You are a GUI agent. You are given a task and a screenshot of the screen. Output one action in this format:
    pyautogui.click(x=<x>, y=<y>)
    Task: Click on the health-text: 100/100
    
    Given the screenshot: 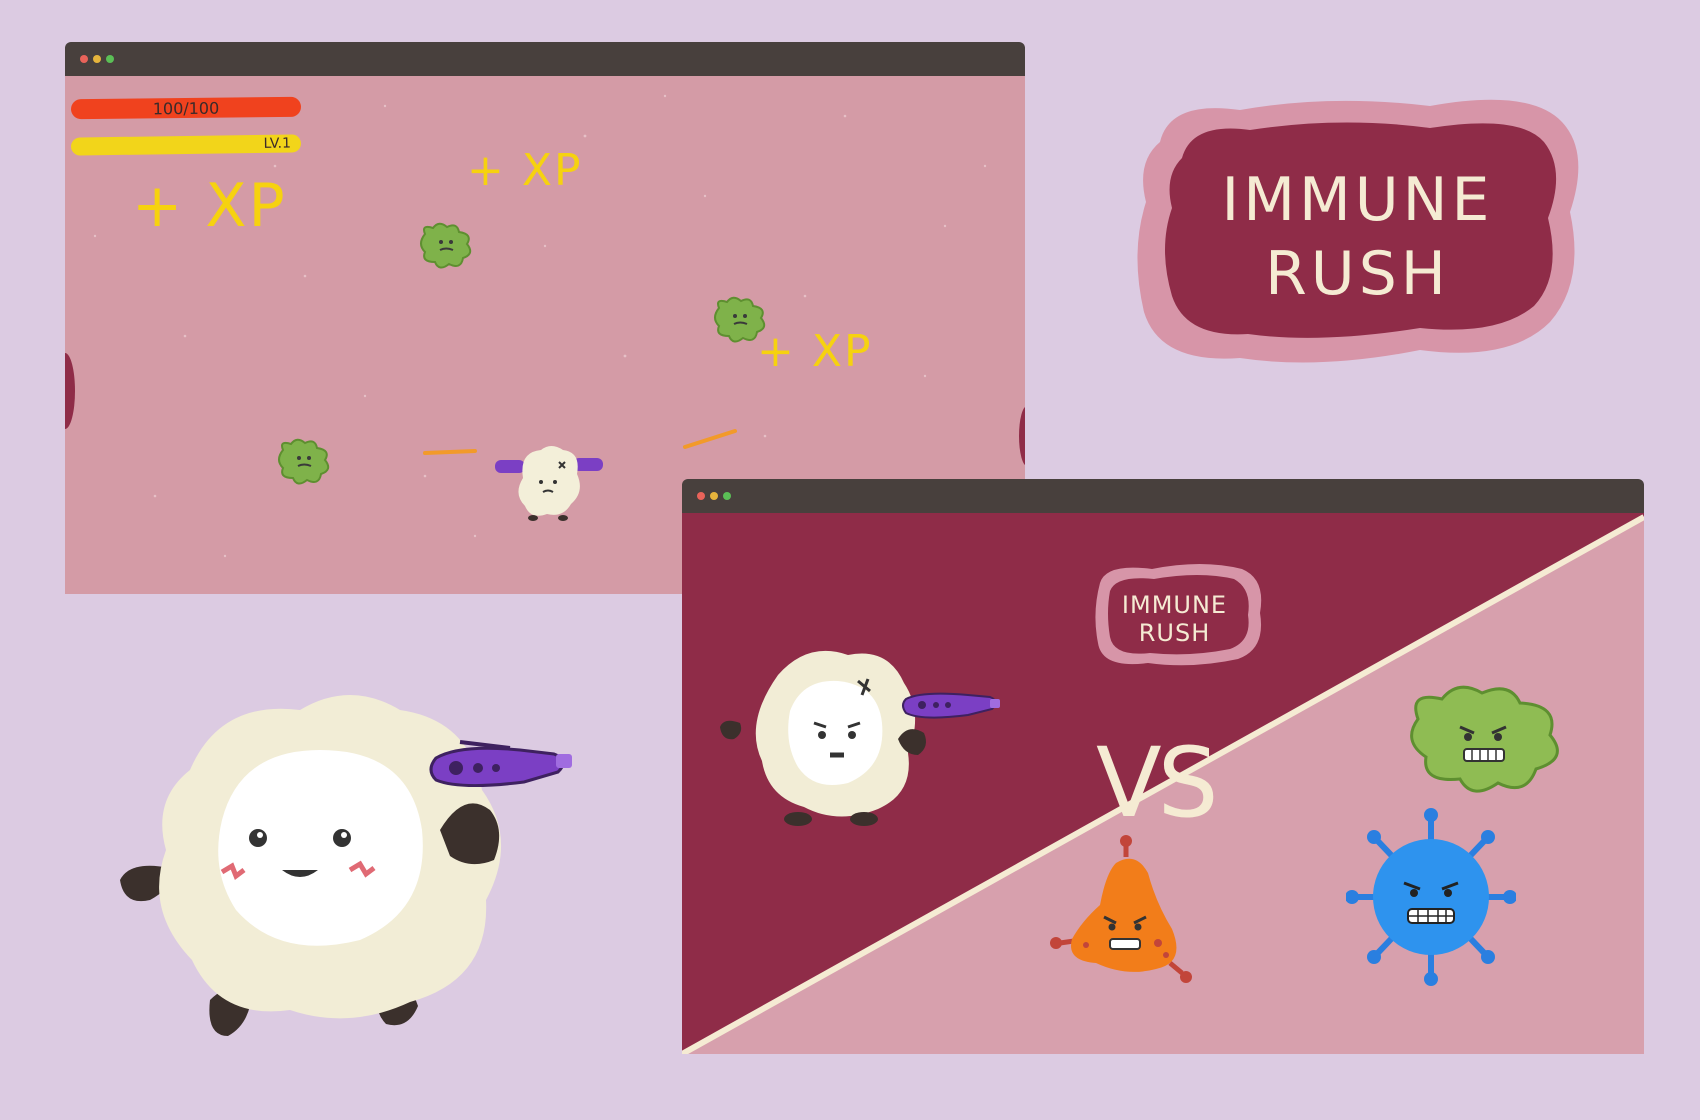 What is the action you would take?
    pyautogui.click(x=186, y=108)
    